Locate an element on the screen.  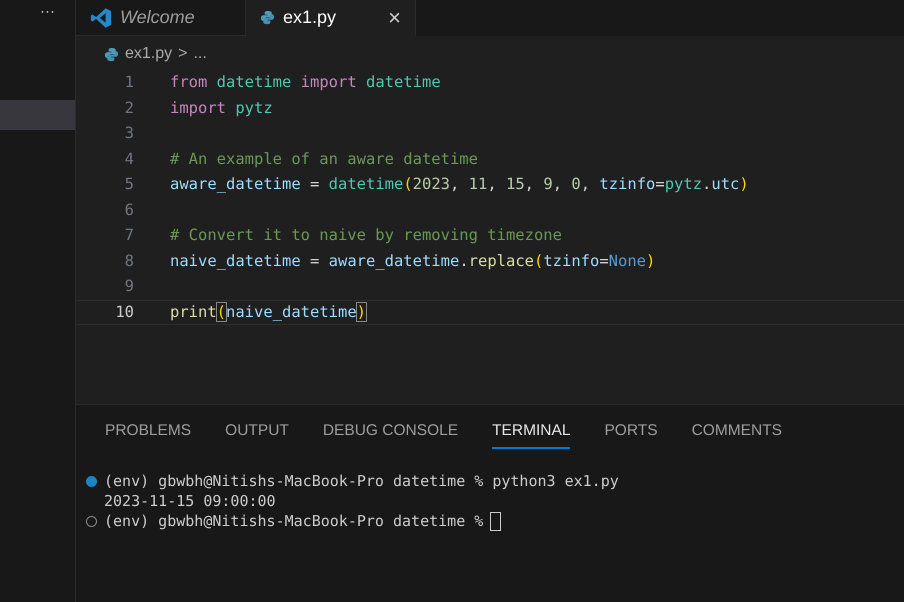
panel-tab: TERMINAL is located at coordinates (531, 434).